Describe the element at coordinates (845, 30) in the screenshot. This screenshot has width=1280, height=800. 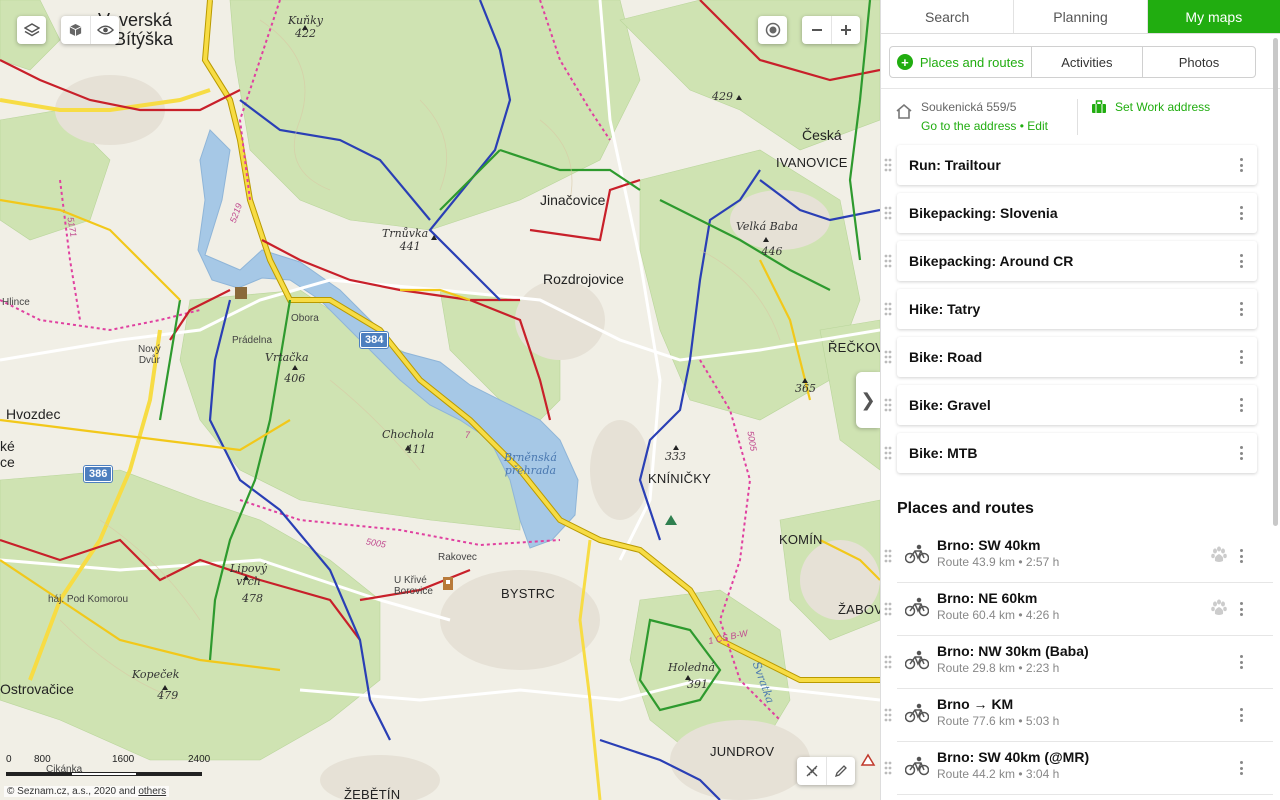
I see `zoom-in-button` at that location.